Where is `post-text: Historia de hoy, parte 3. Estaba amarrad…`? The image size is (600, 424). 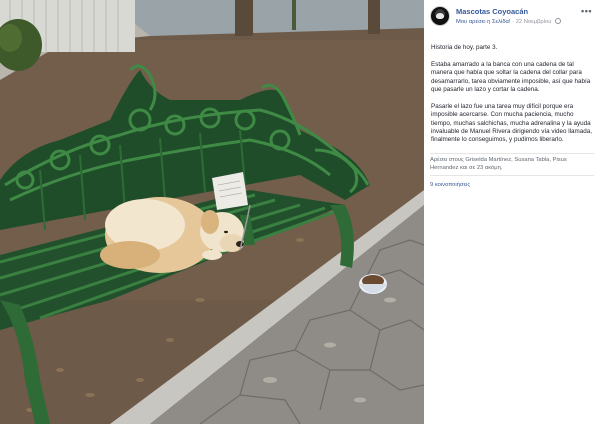 post-text: Historia de hoy, parte 3. Estaba amarrad… is located at coordinates (512, 89).